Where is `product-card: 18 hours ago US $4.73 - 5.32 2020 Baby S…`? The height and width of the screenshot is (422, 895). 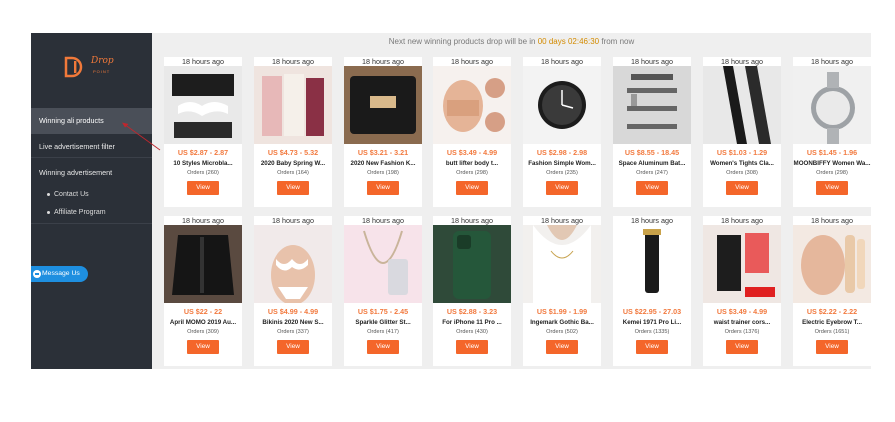
product-card: 18 hours ago US $4.73 - 5.32 2020 Baby S… is located at coordinates (293, 132).